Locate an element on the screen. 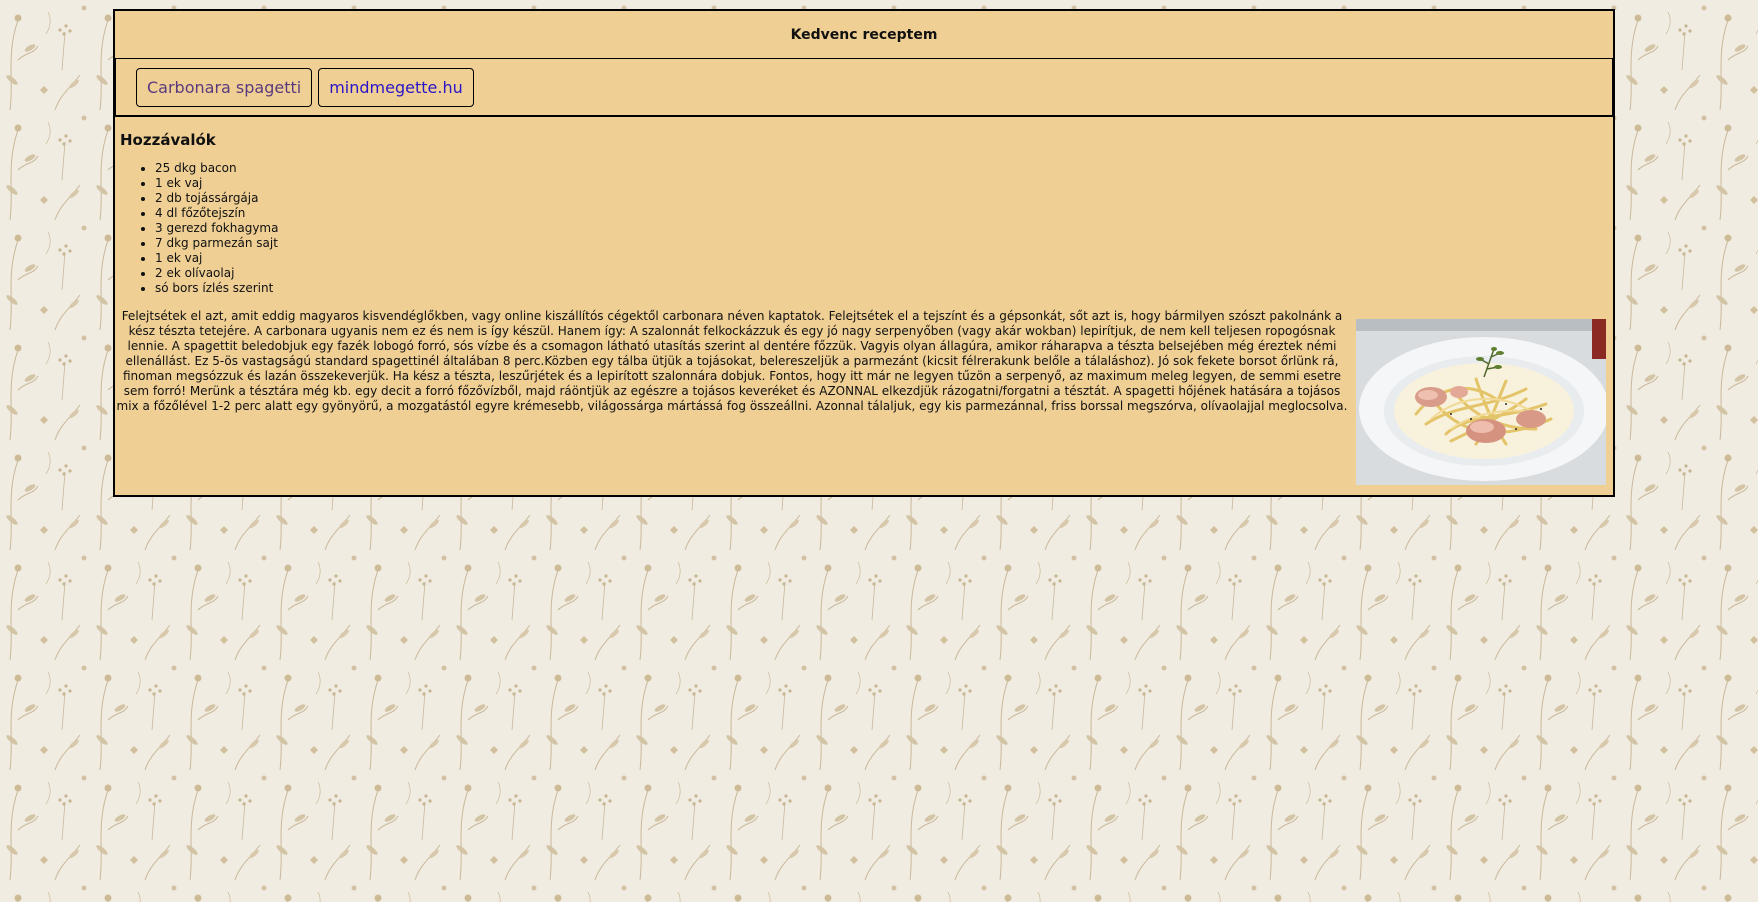  ingredient-item: 3 gerezd fokhagyma is located at coordinates (216, 228).